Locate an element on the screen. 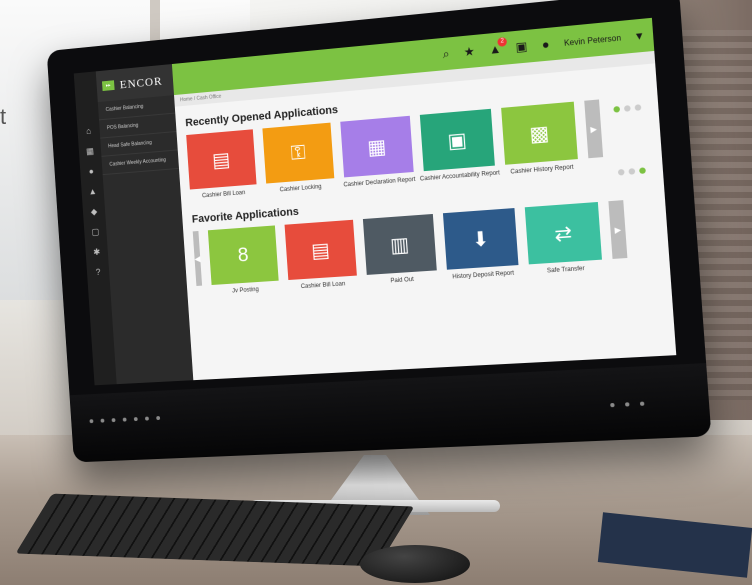  chart-icon: ▲ is located at coordinates (92, 191).